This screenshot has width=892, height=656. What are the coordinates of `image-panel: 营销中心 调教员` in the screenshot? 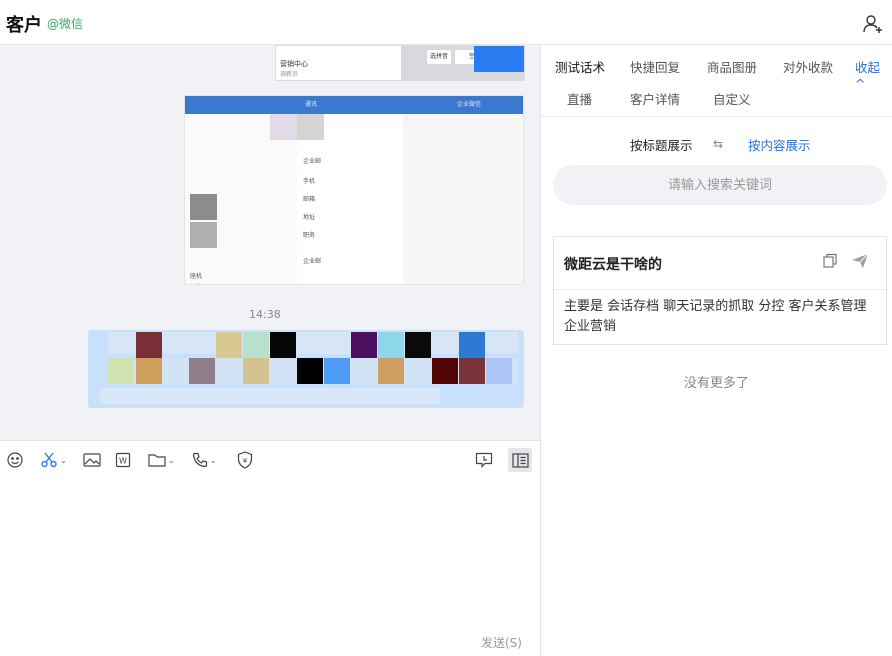 It's located at (338, 63).